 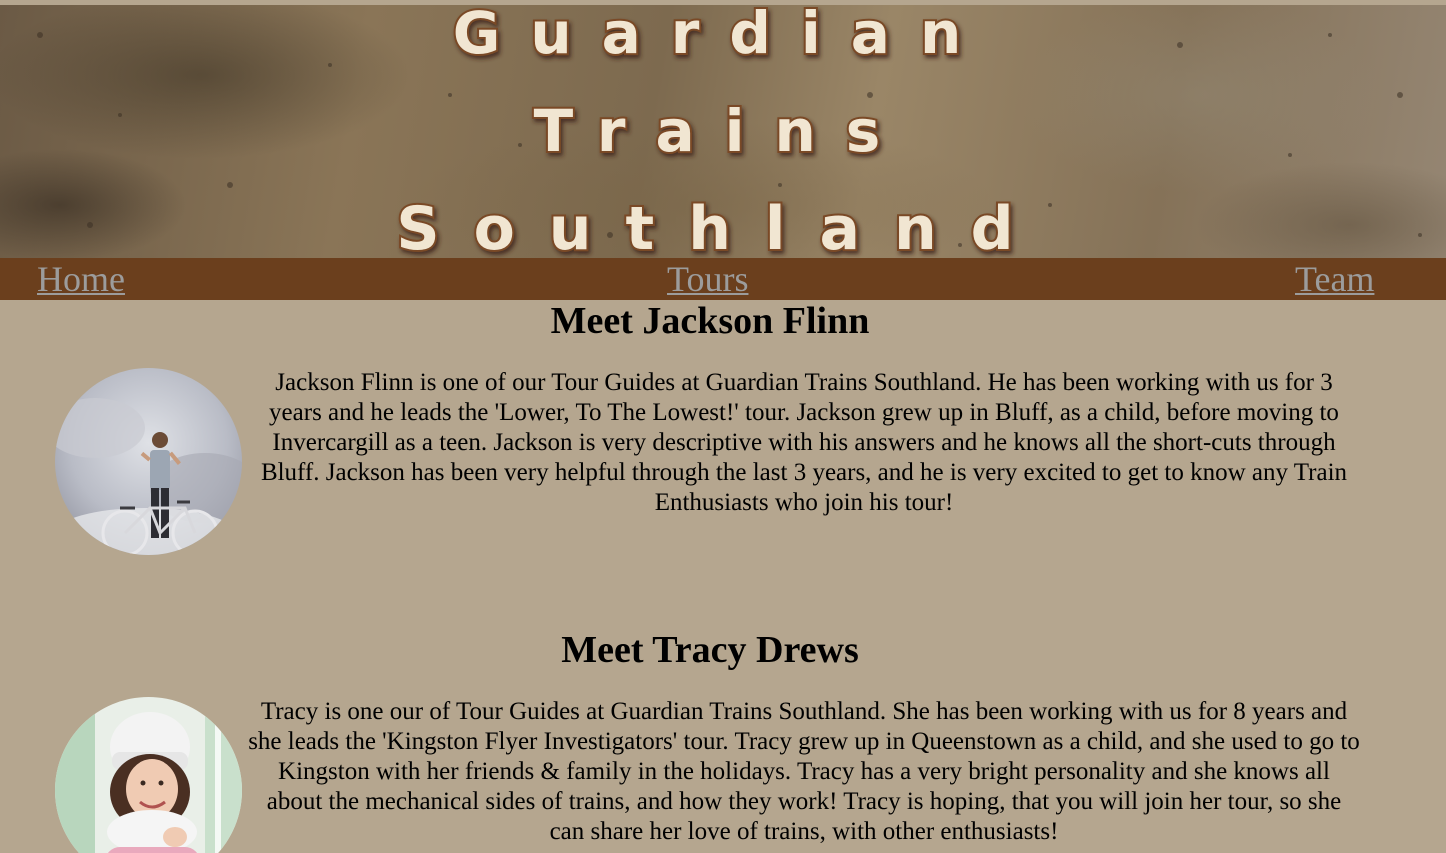 I want to click on avatar-tracy-image, so click(x=148, y=775).